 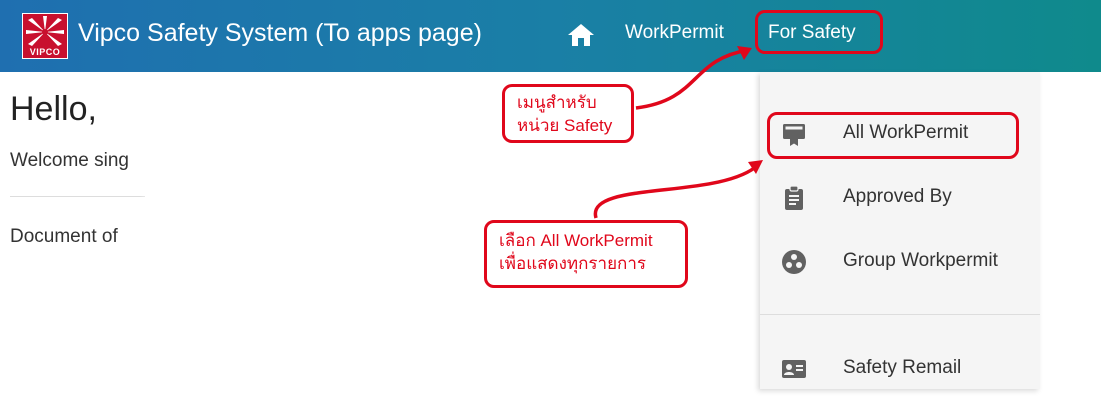 What do you see at coordinates (573, 263) in the screenshot?
I see `select-callout-line2: เพื่อแสดงทุกรายการ` at bounding box center [573, 263].